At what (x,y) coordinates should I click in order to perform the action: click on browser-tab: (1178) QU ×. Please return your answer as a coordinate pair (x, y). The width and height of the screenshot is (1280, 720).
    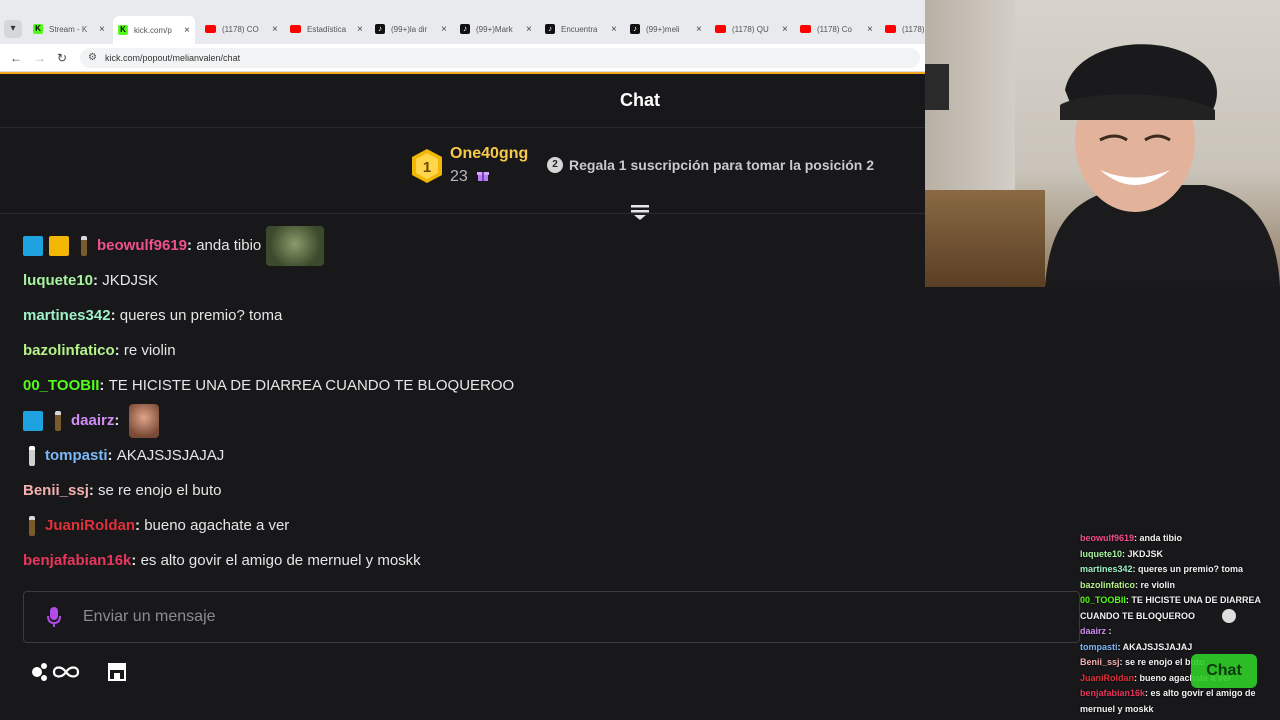
    Looking at the image, I should click on (751, 29).